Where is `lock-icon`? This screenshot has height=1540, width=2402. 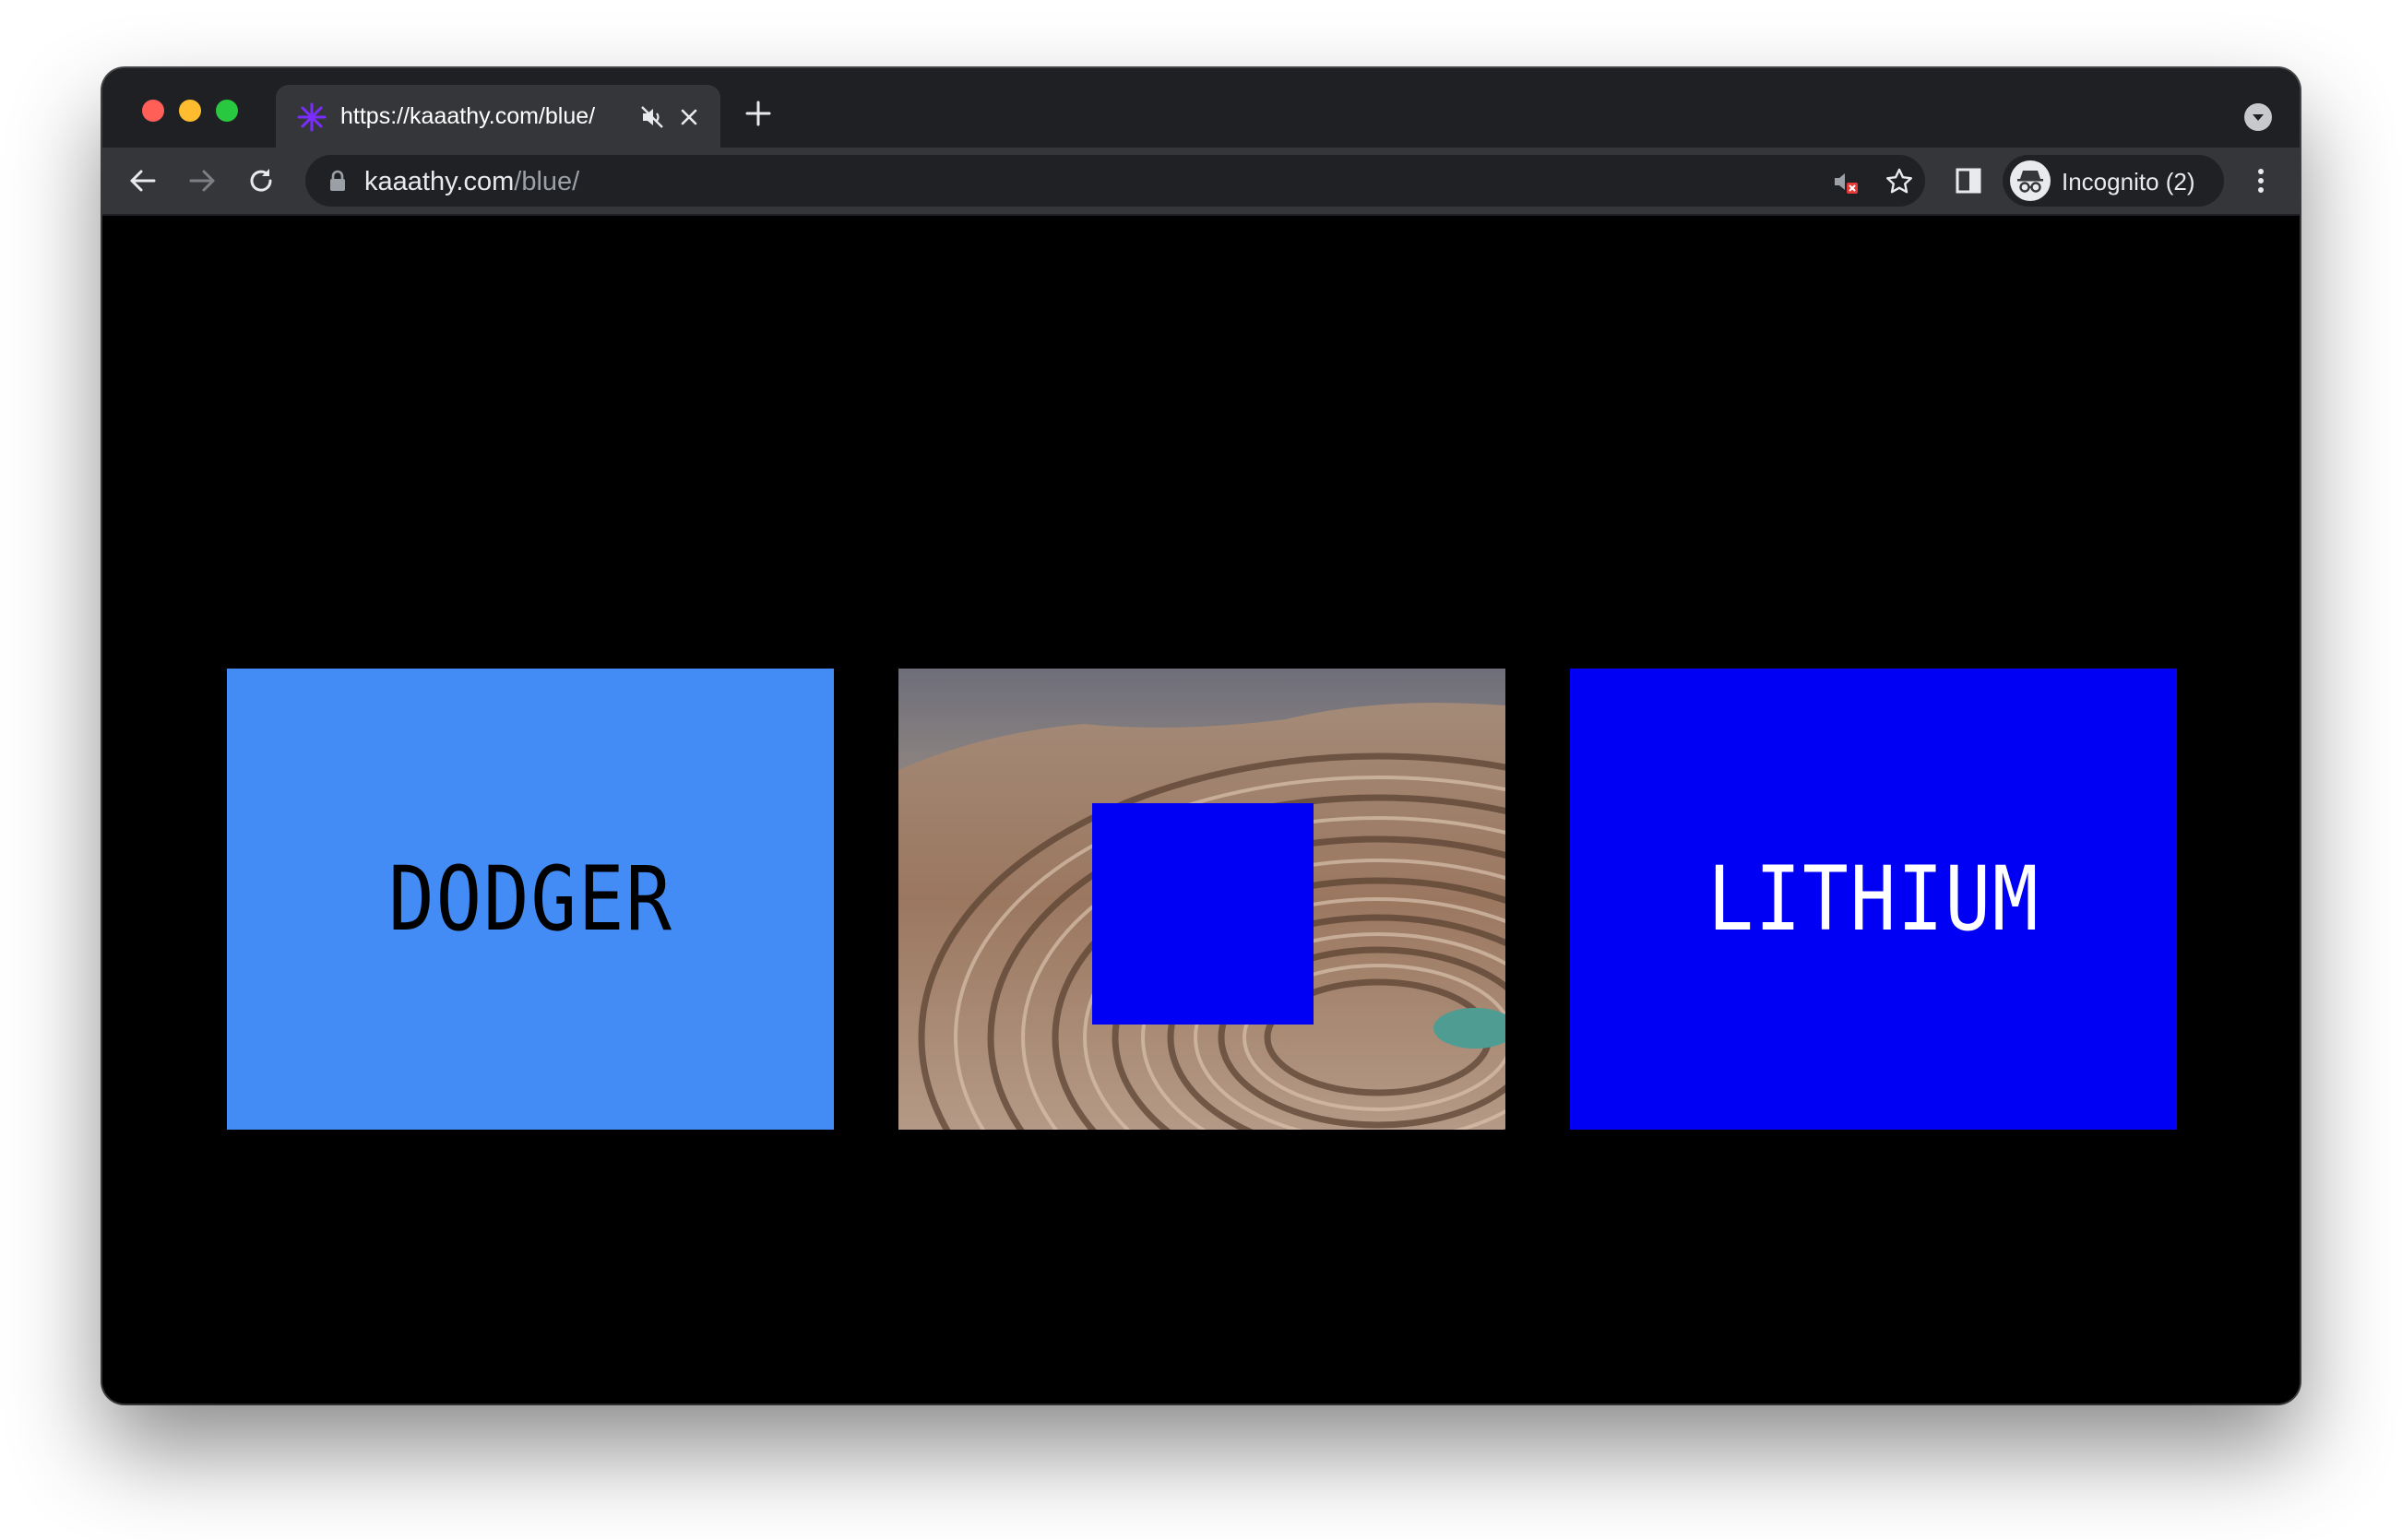 lock-icon is located at coordinates (337, 181).